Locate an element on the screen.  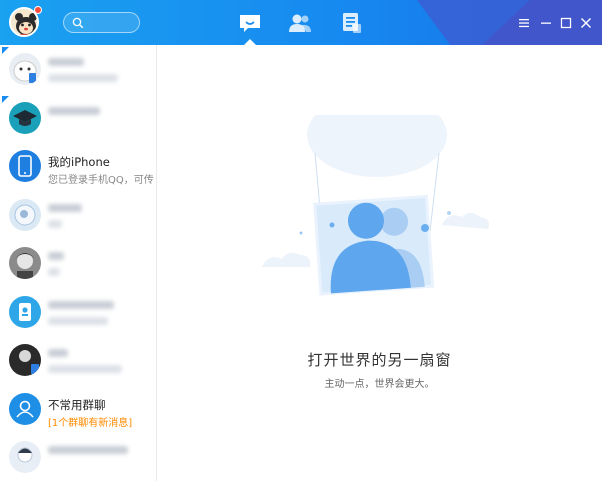
bird-avatar is located at coordinates (25, 214).